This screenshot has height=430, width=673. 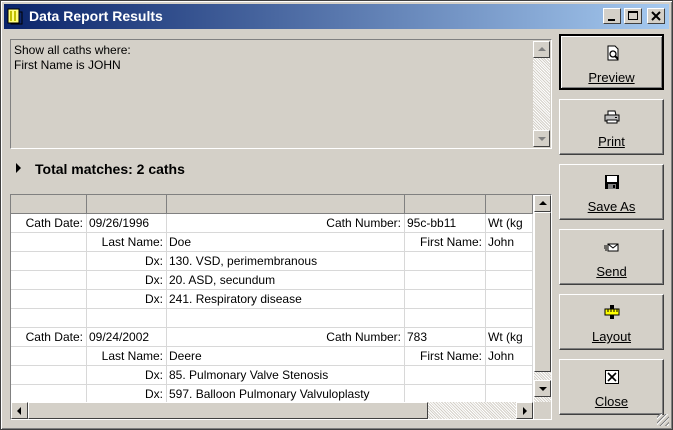 What do you see at coordinates (612, 16) in the screenshot?
I see `minimize-button` at bounding box center [612, 16].